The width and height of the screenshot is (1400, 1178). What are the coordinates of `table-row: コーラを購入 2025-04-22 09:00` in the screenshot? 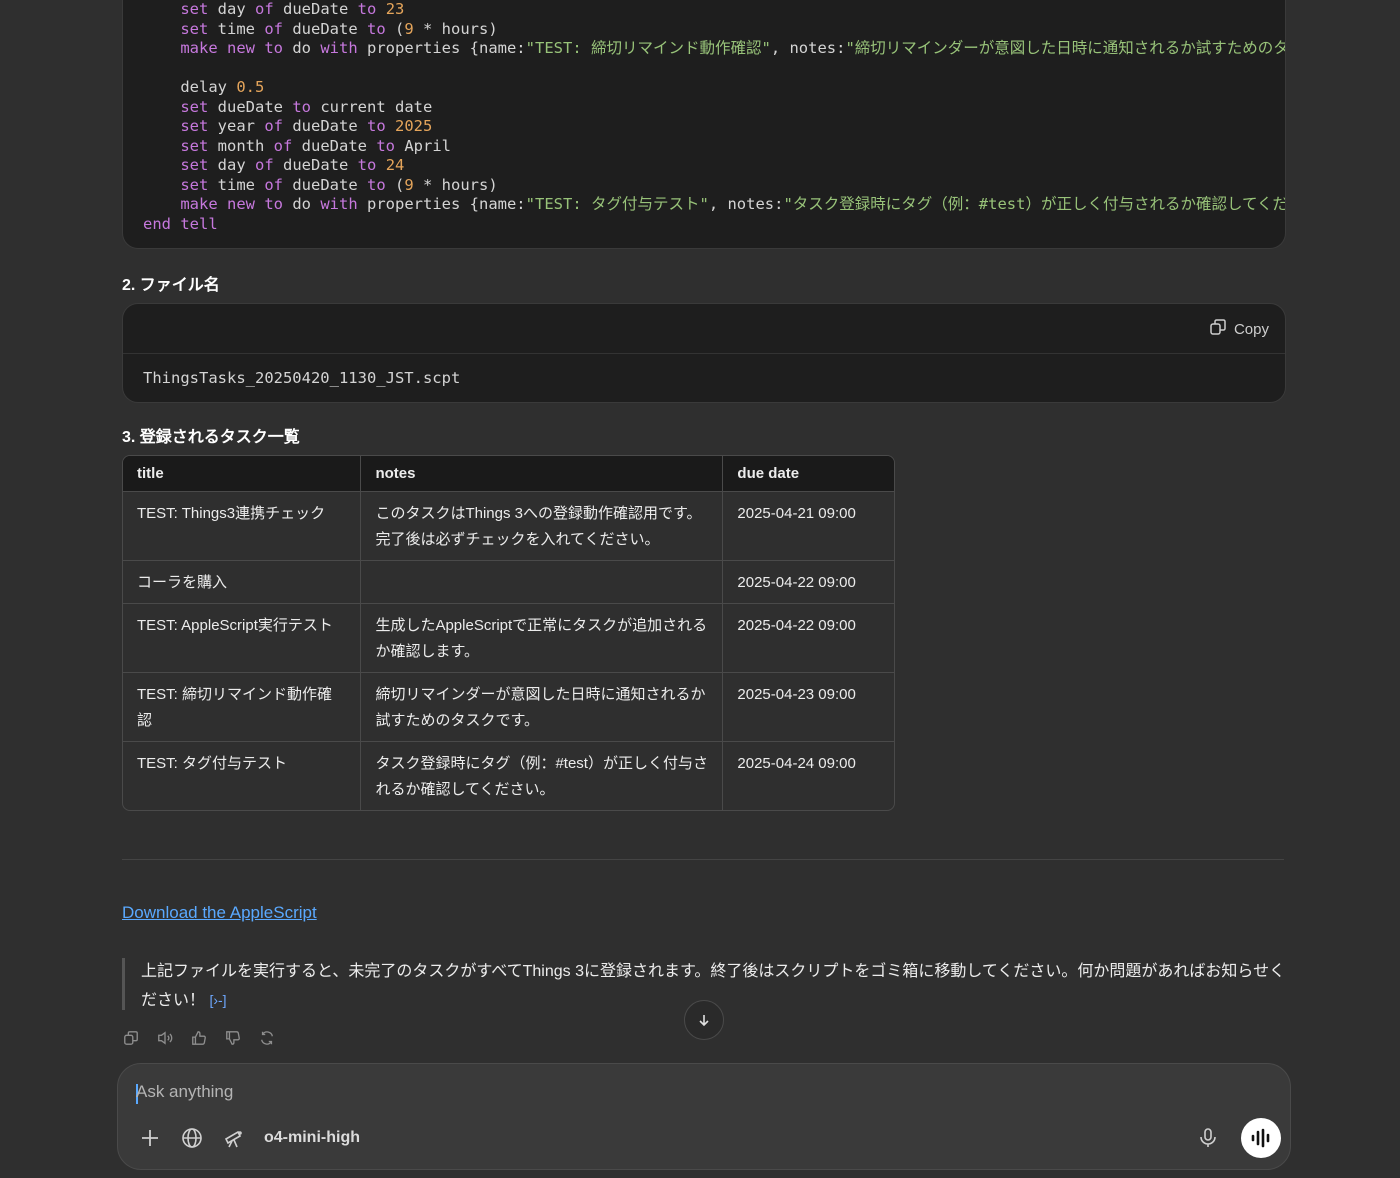 It's located at (508, 581).